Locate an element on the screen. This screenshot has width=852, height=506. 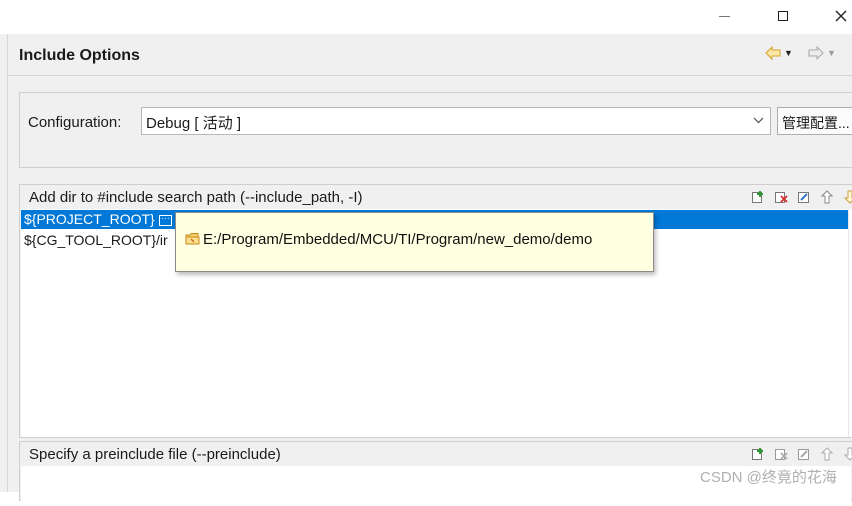
maximize-icon is located at coordinates (783, 16).